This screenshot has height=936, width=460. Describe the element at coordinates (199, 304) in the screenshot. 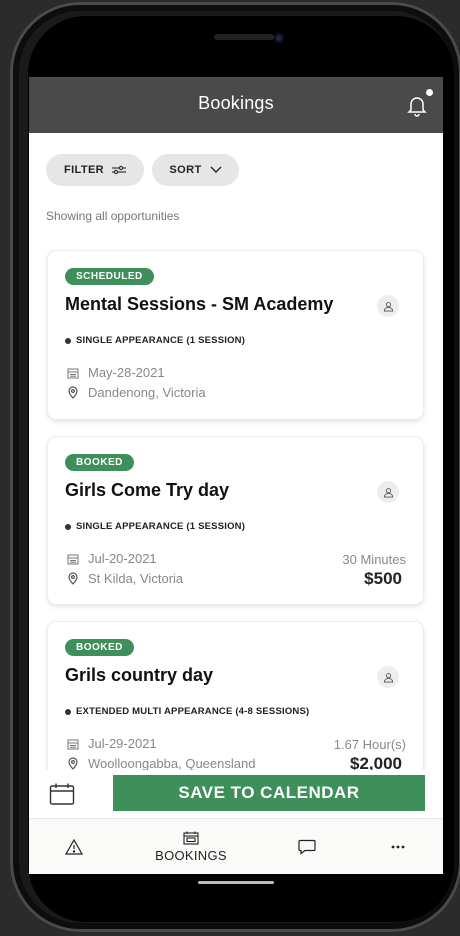

I see `booking-title: Mental Sessions - SM Academy` at that location.